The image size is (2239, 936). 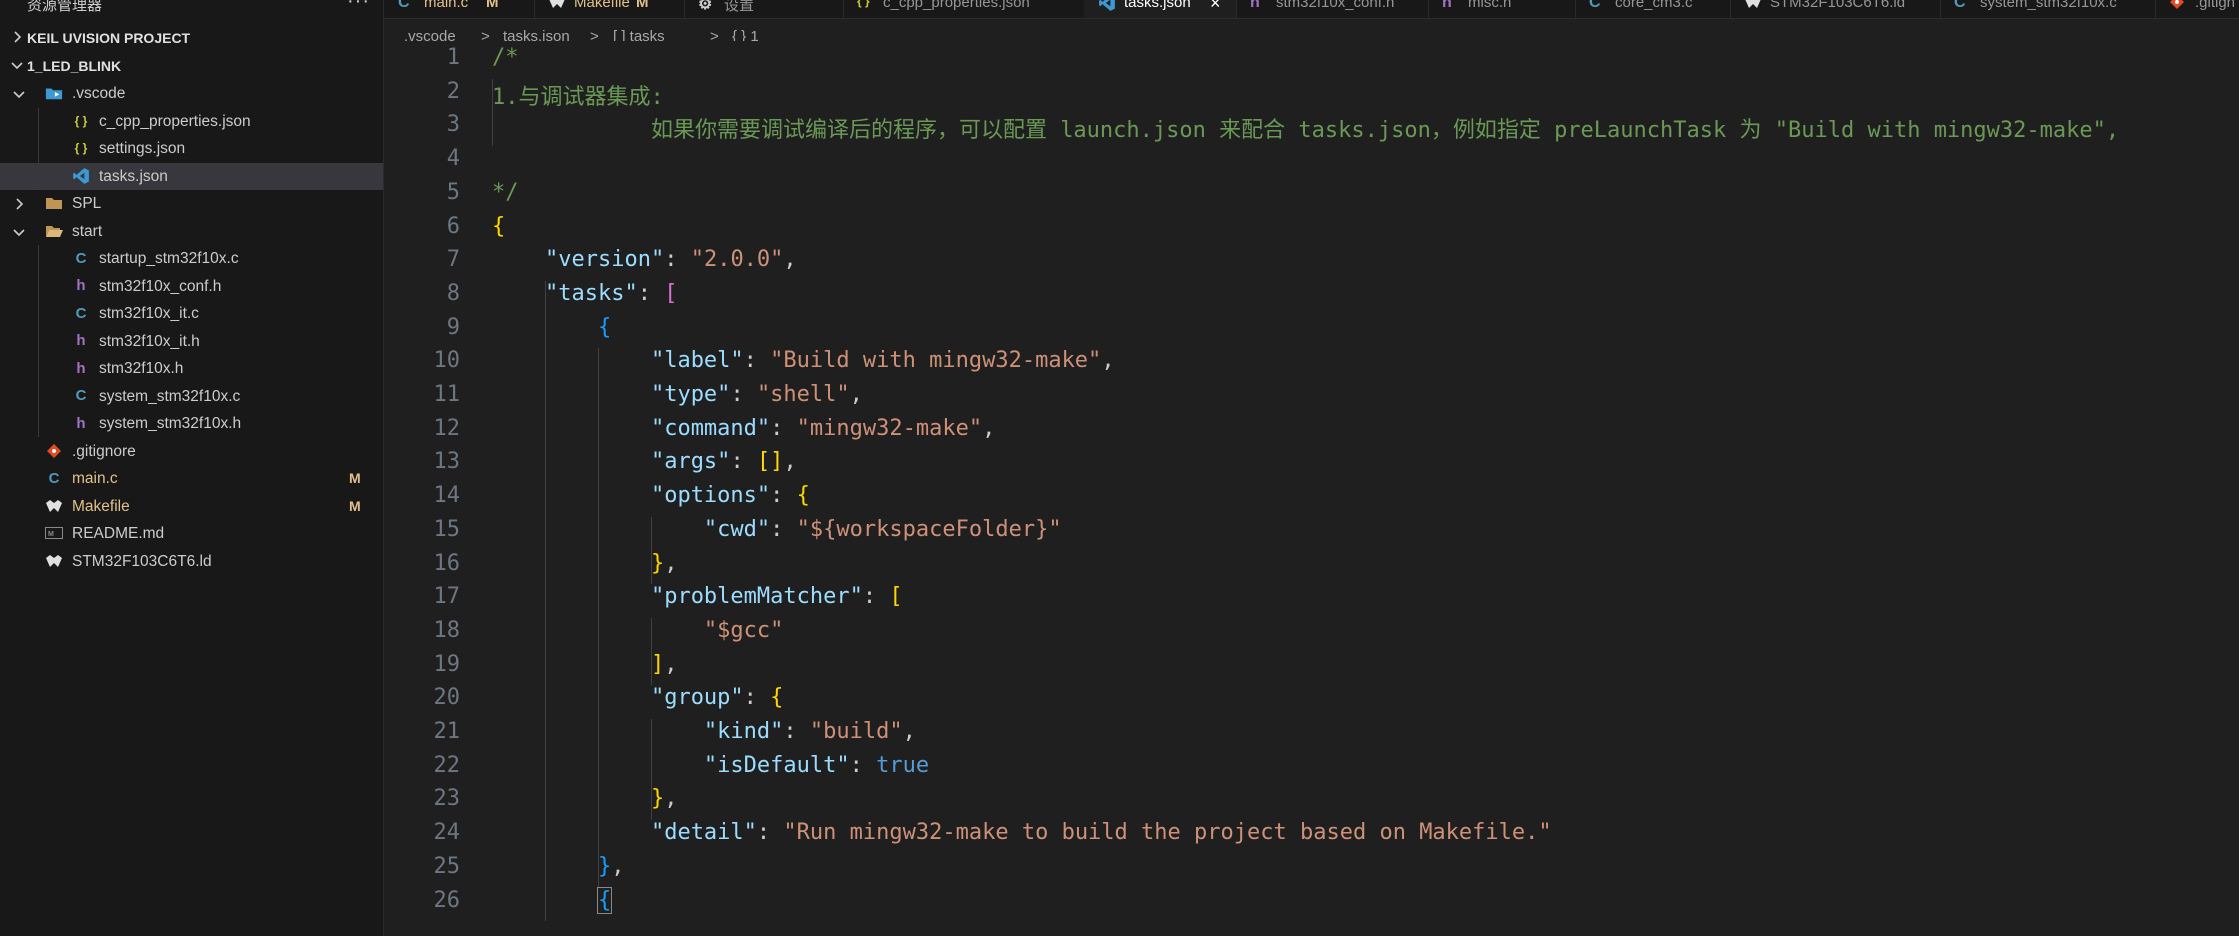 What do you see at coordinates (505, 192) in the screenshot?
I see `code-line: */` at bounding box center [505, 192].